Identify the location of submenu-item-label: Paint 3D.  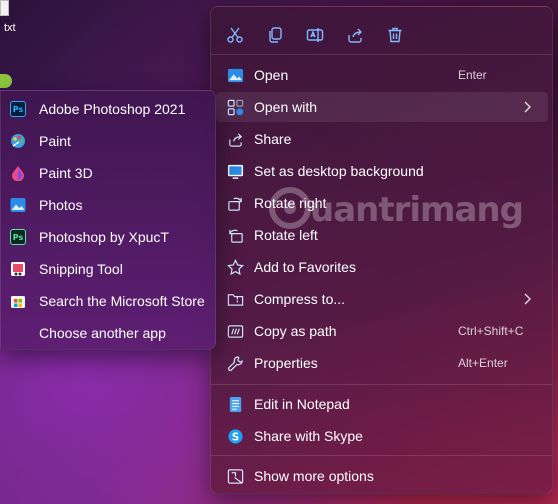
(66, 173).